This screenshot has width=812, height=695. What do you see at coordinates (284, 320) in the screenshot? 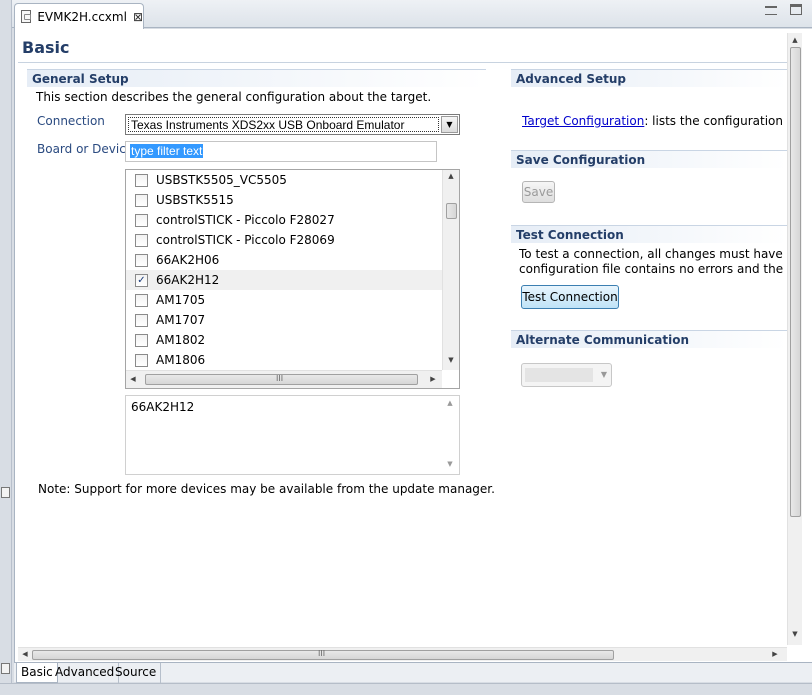
I see `list-item: AM1707` at bounding box center [284, 320].